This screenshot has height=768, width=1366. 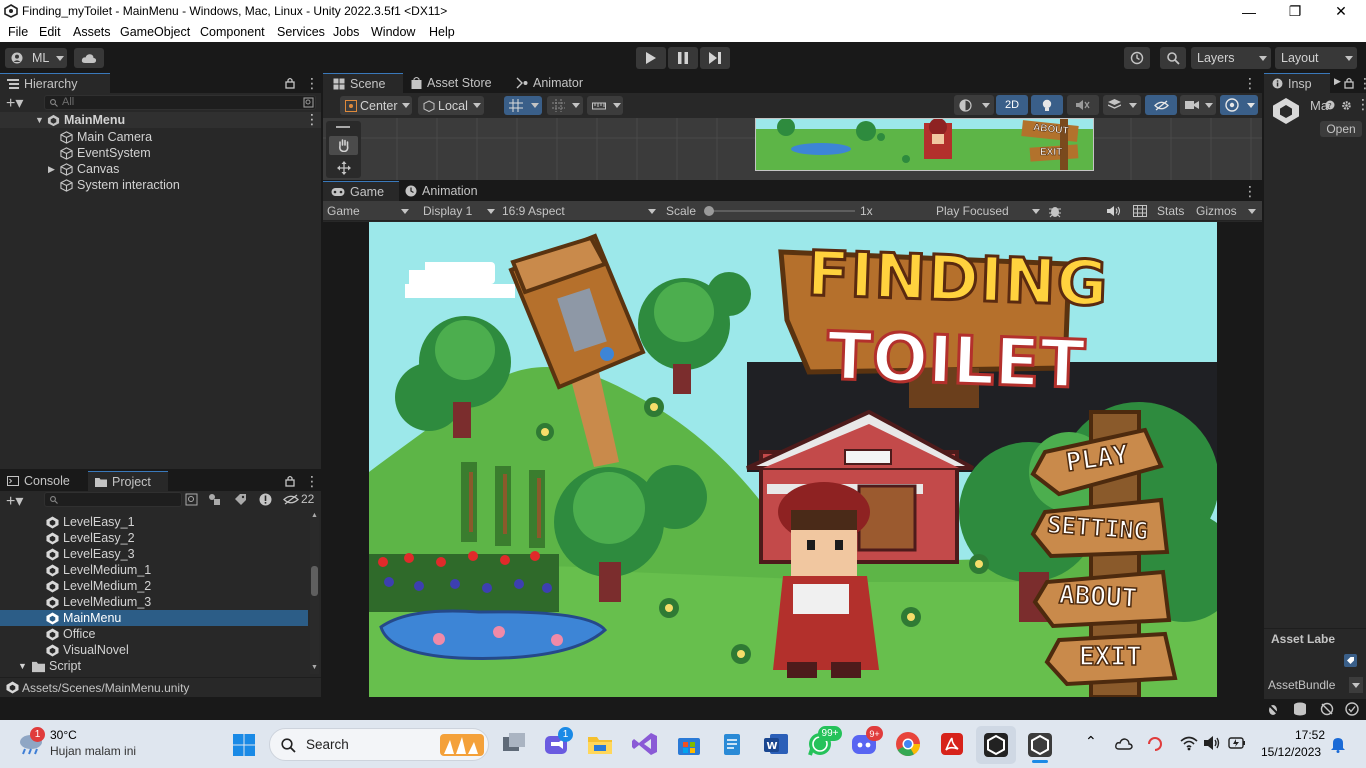 I want to click on play-focused-dropdown: Play Focused, so click(x=990, y=211).